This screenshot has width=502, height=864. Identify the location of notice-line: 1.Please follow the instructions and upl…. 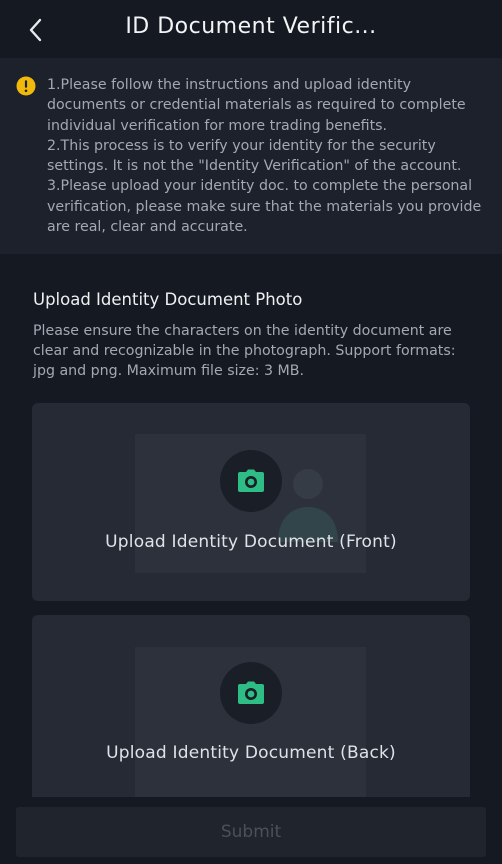
(229, 85).